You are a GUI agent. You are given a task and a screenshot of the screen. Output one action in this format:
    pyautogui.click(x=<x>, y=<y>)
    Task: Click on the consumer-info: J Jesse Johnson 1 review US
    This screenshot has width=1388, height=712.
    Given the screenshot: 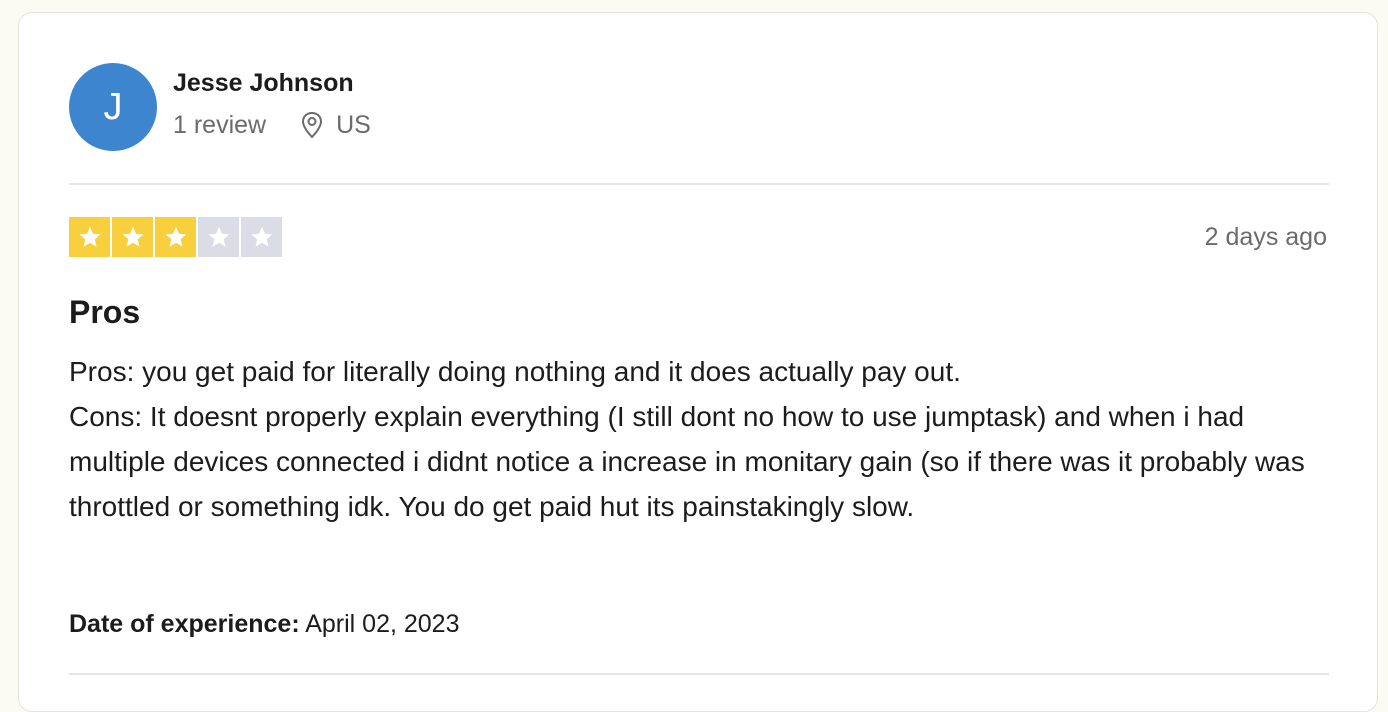 What is the action you would take?
    pyautogui.click(x=220, y=107)
    